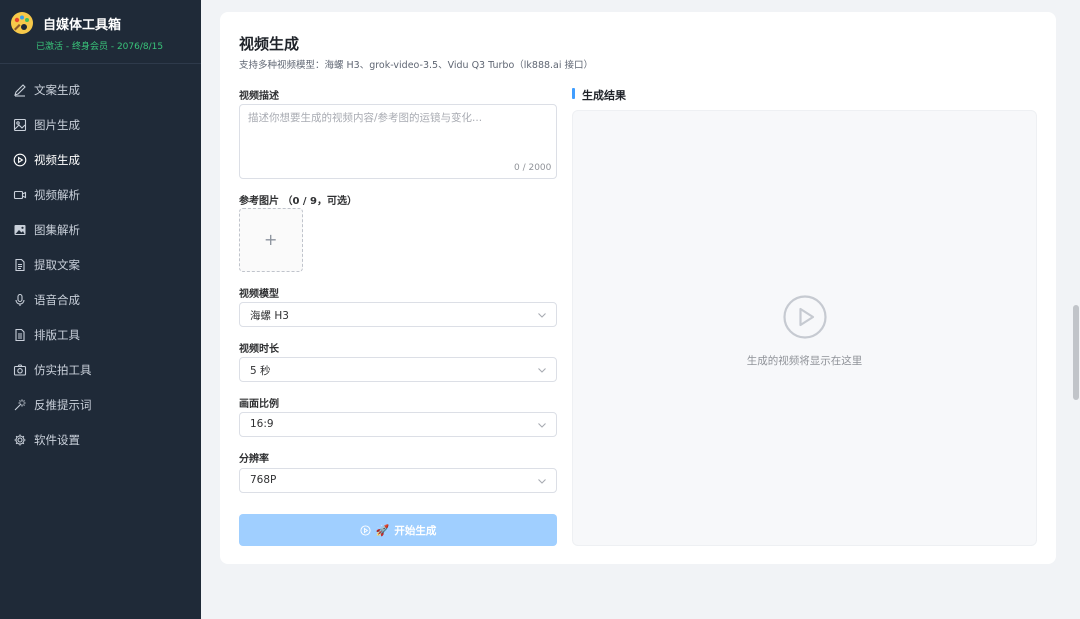  I want to click on description-label: 视频描述, so click(259, 96).